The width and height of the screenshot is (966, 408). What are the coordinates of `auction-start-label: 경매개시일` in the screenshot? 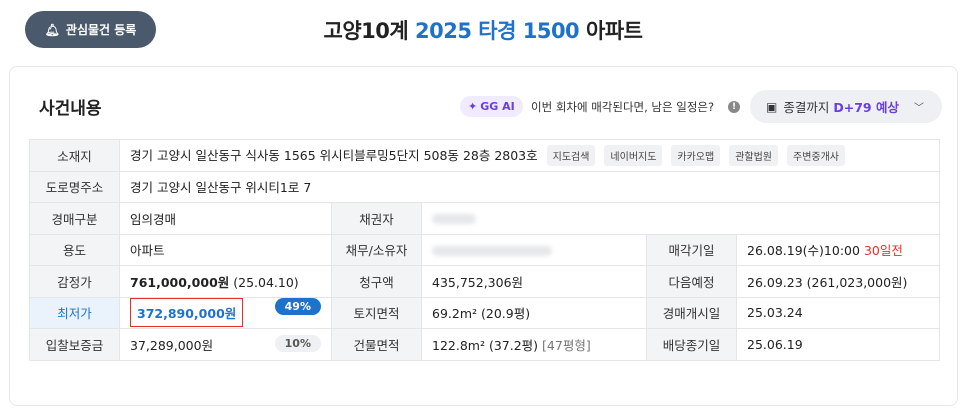 It's located at (691, 312).